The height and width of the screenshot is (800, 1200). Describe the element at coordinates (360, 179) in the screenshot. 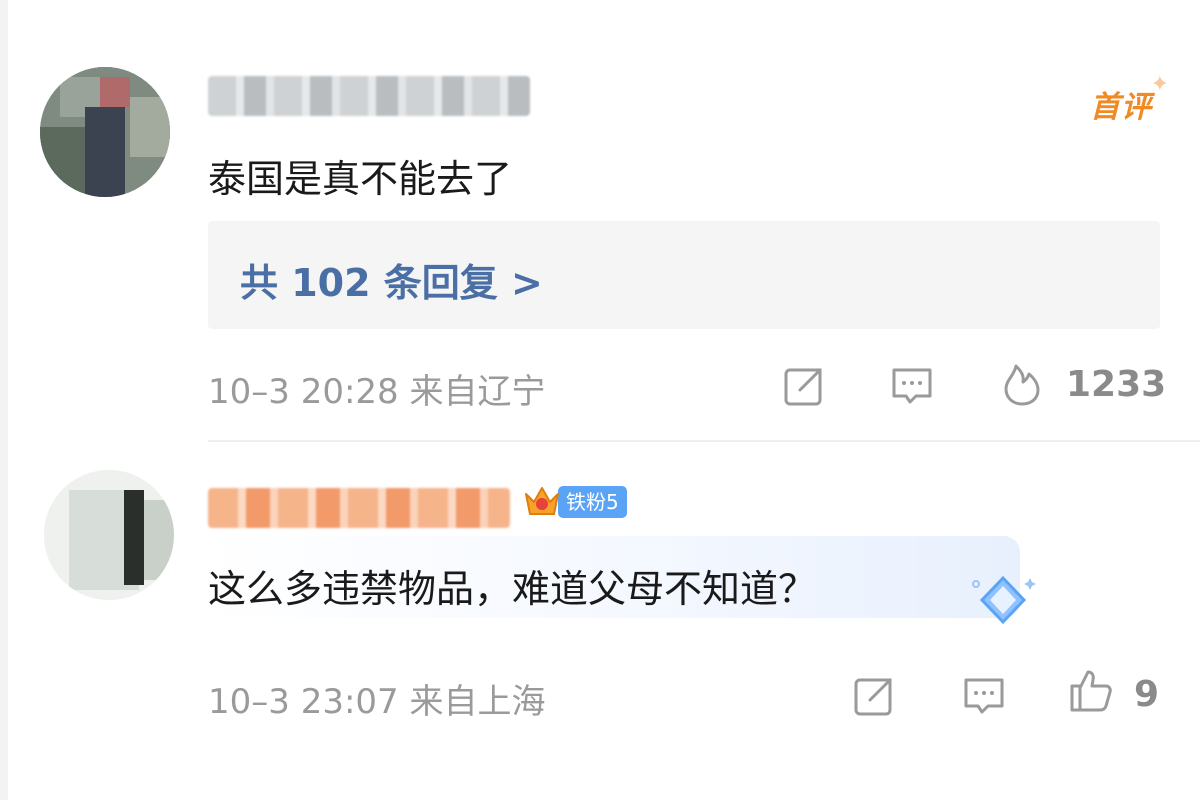

I see `comment-text: 泰国是真不能去了` at that location.